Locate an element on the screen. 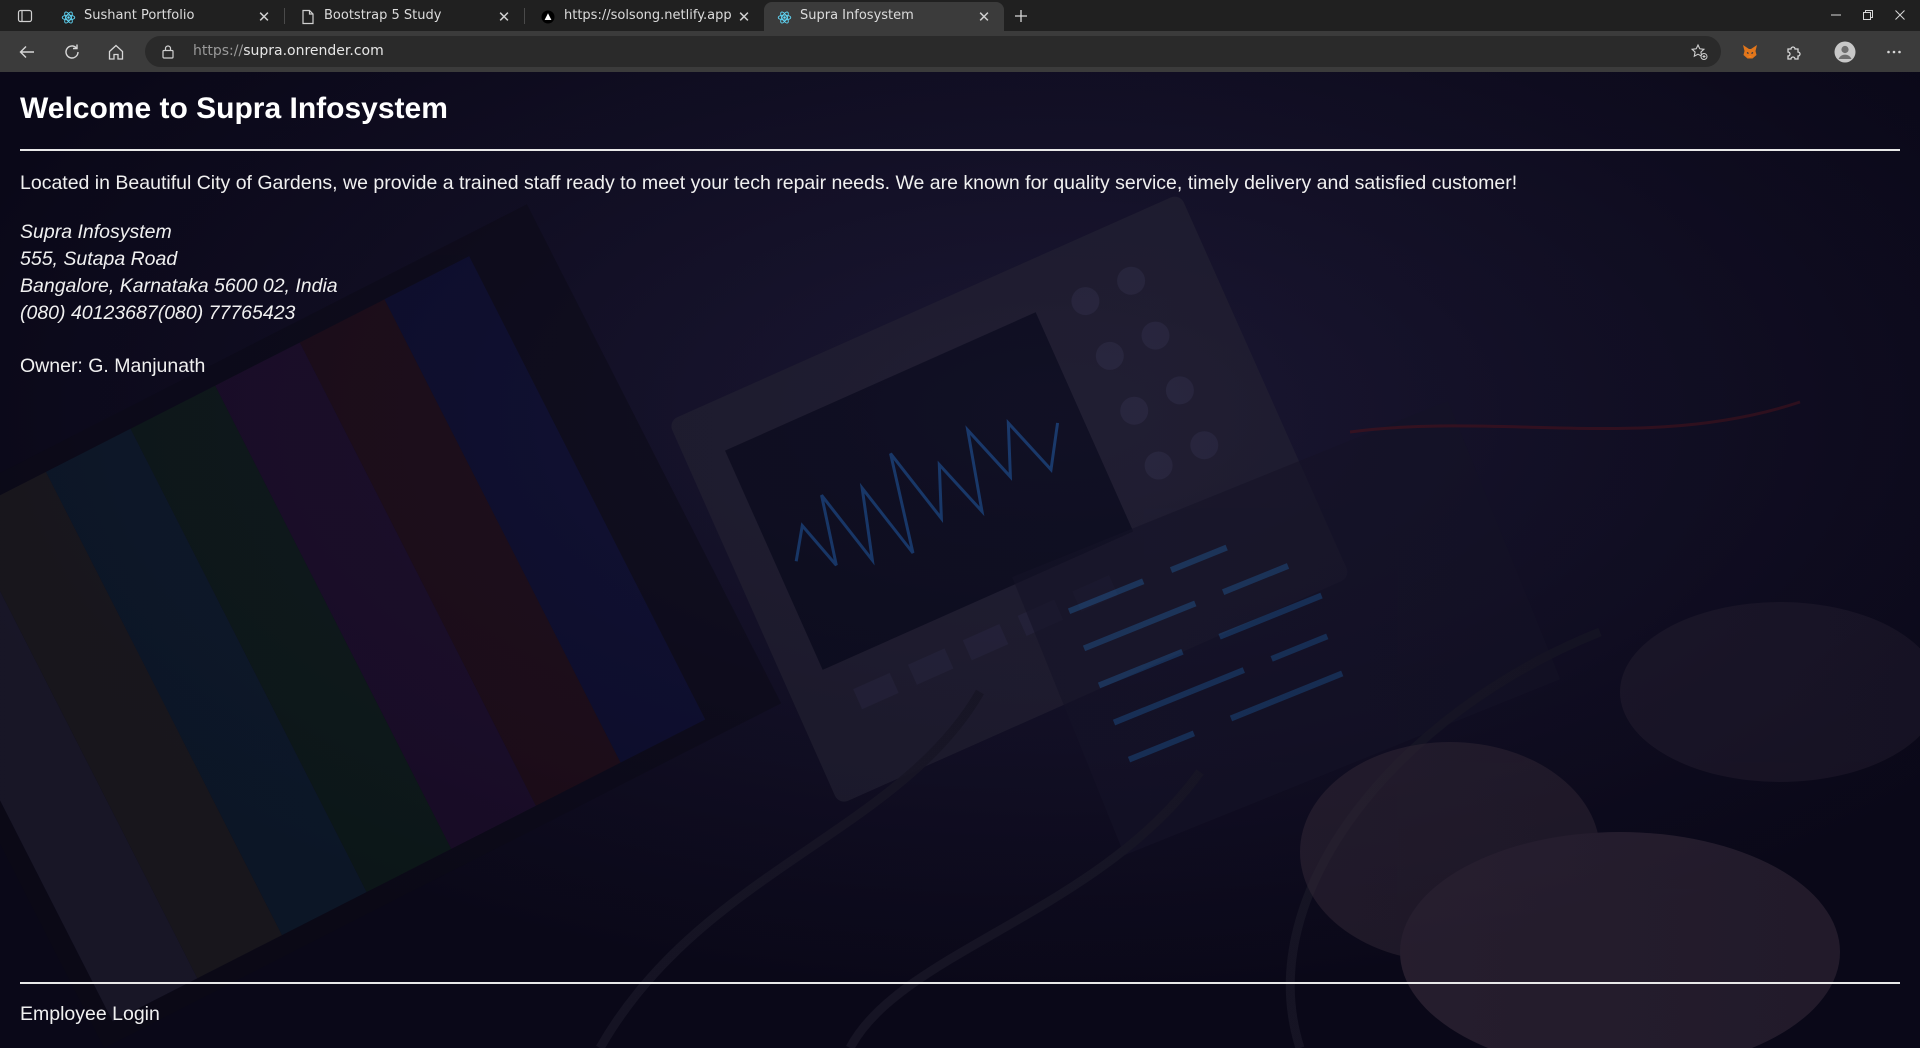  tab-sushant-portfolio: Sushant Portfolio ✕ is located at coordinates (166, 16).